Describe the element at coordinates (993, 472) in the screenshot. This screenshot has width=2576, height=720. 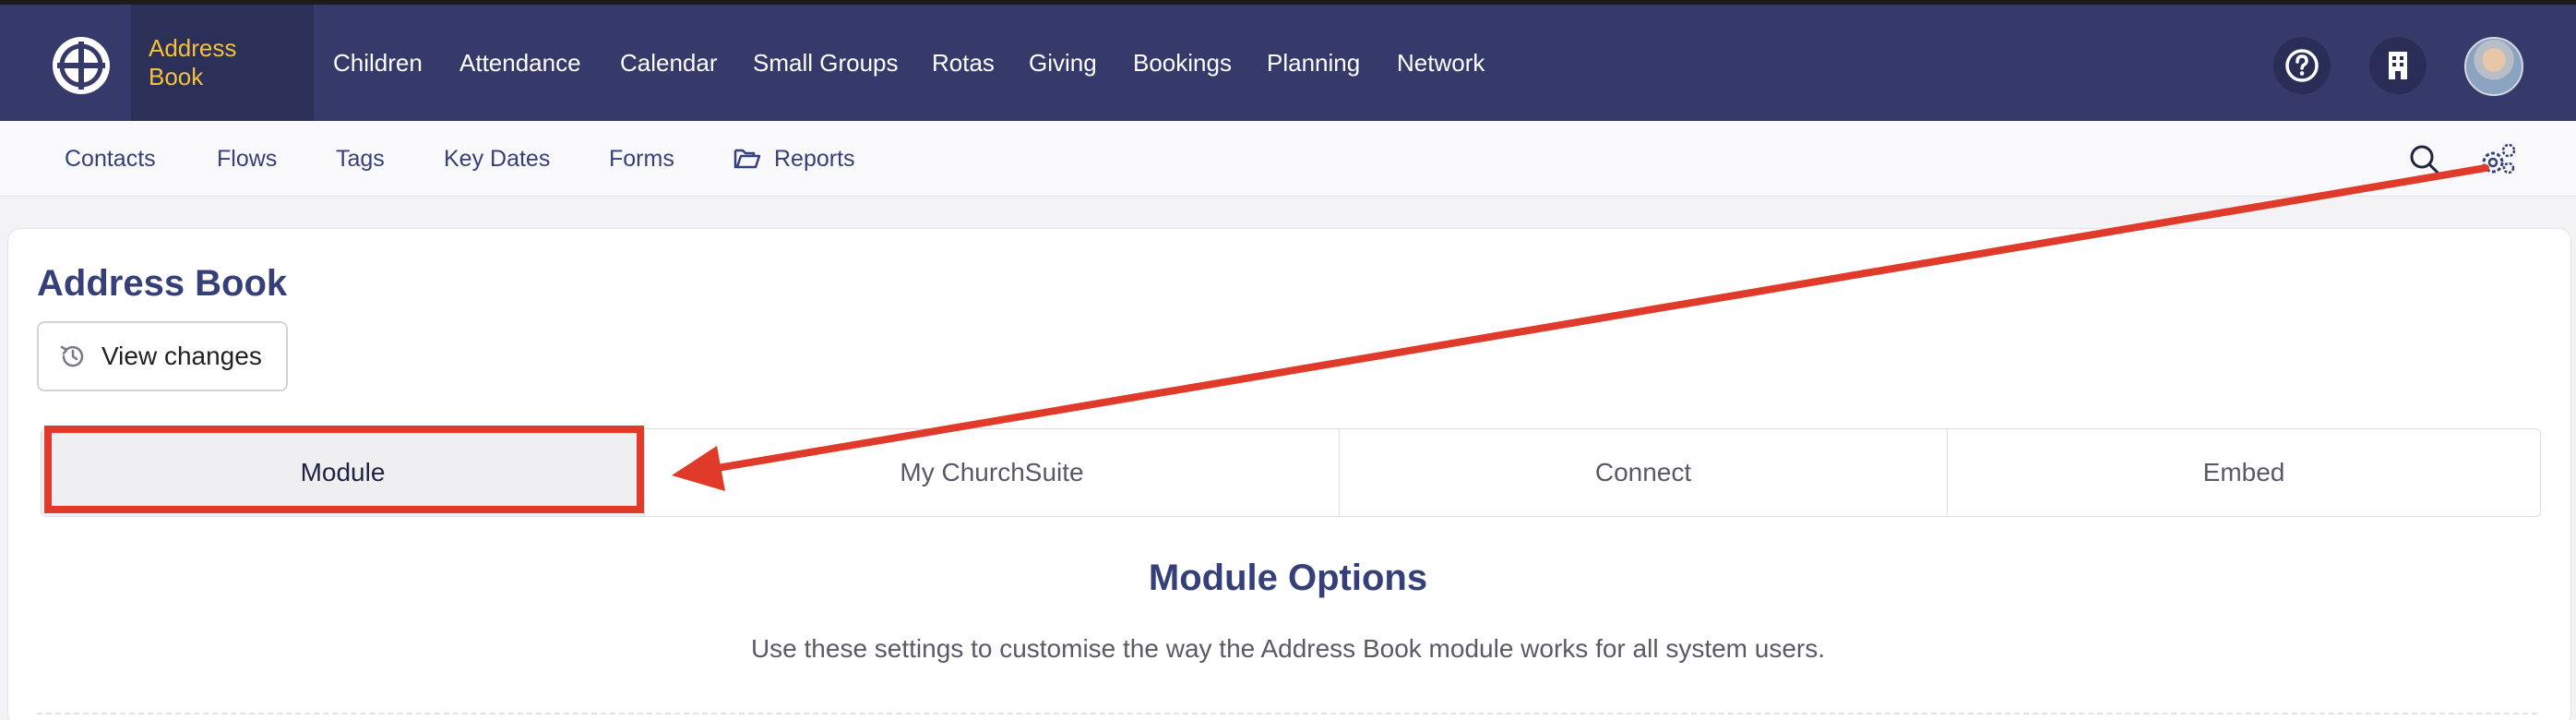
I see `tab-my-churchsuite: My ChurchSuite` at that location.